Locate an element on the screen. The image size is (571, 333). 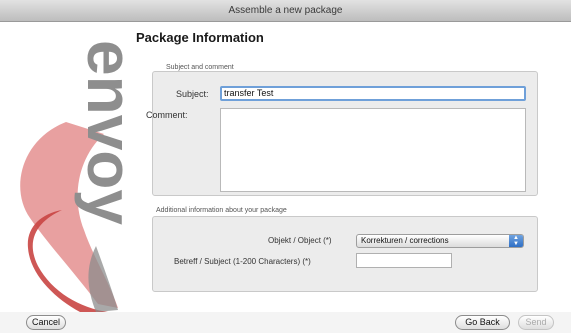
button-bar: Cancel Go Back Send is located at coordinates (285, 322).